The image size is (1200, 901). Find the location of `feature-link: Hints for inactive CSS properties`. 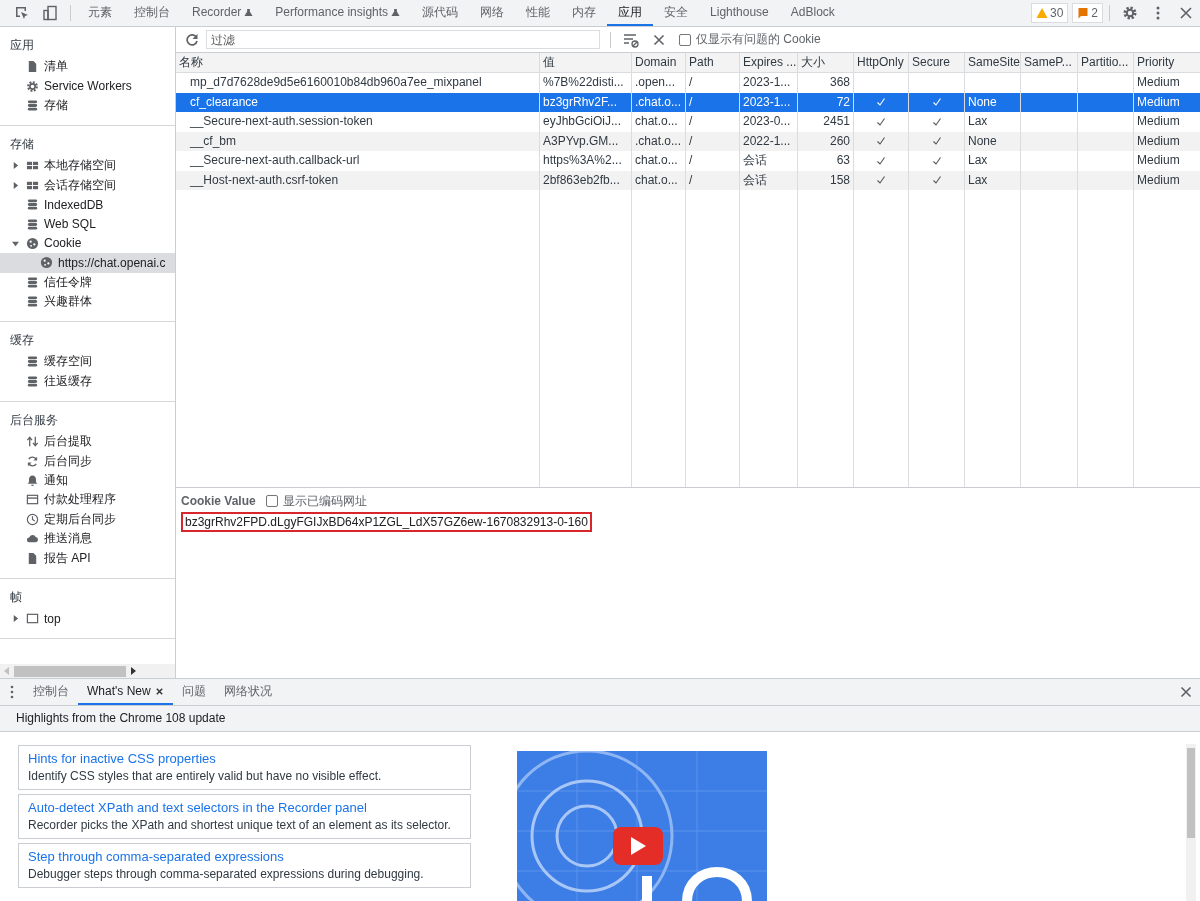

feature-link: Hints for inactive CSS properties is located at coordinates (244, 758).